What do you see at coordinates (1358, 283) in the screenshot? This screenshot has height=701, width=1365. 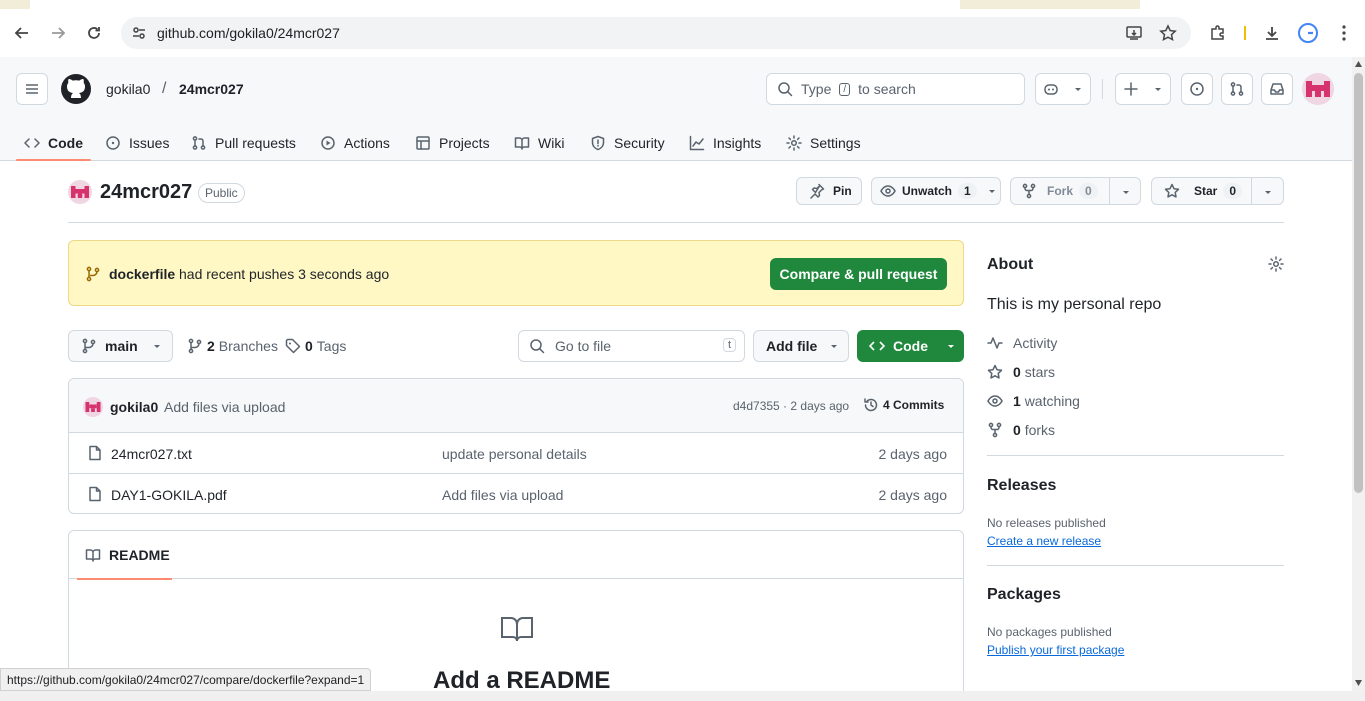 I see `scrollbar-thumb` at bounding box center [1358, 283].